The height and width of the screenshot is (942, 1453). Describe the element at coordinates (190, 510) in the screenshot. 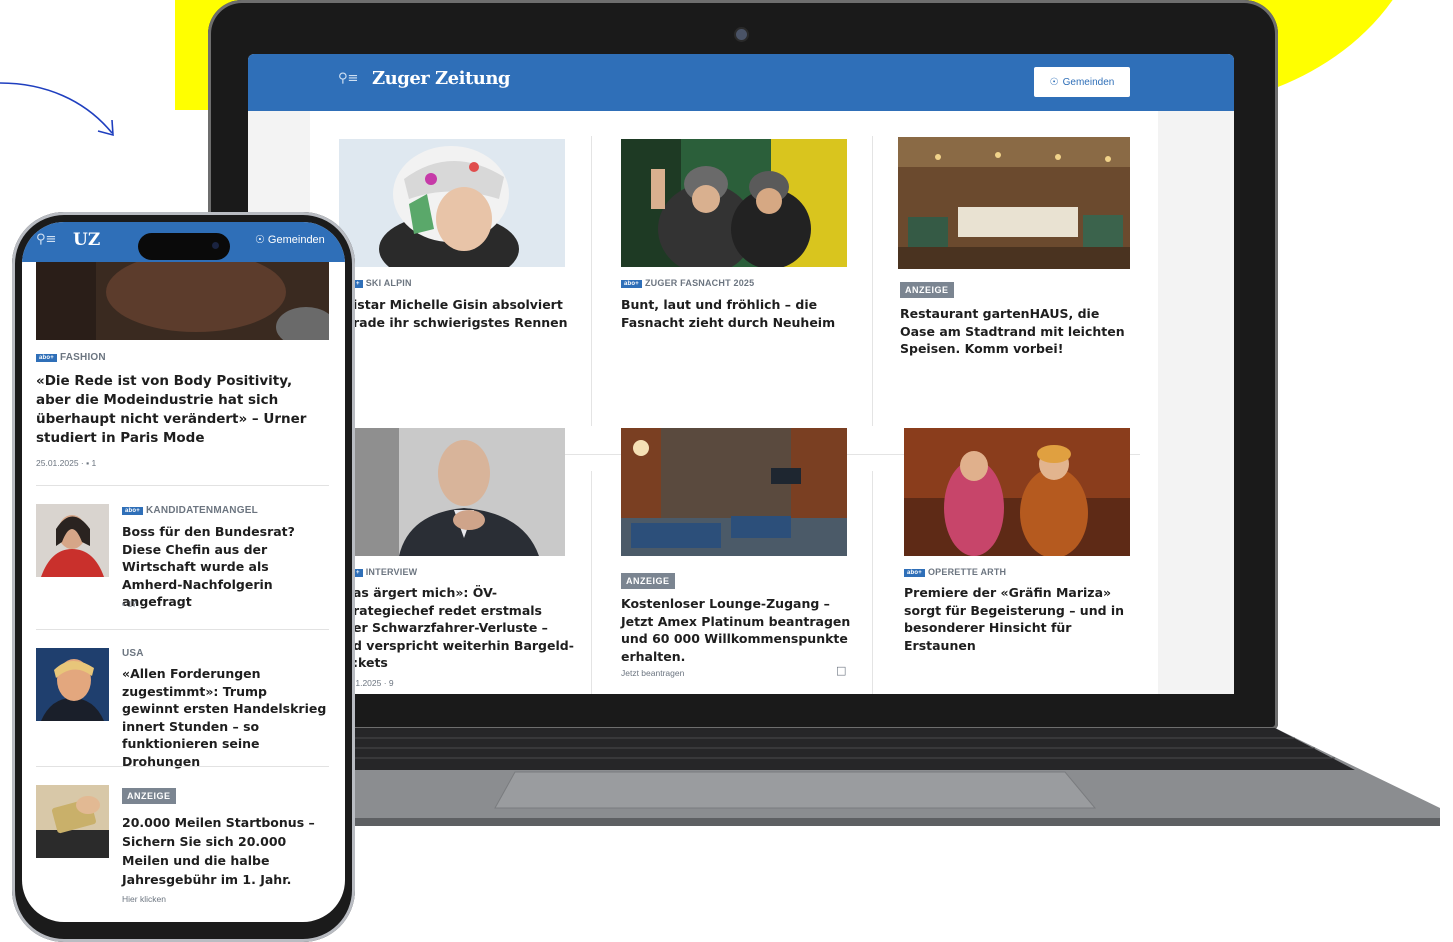

I see `article-kicker: abo+ KANDIDATENMANGEL` at that location.